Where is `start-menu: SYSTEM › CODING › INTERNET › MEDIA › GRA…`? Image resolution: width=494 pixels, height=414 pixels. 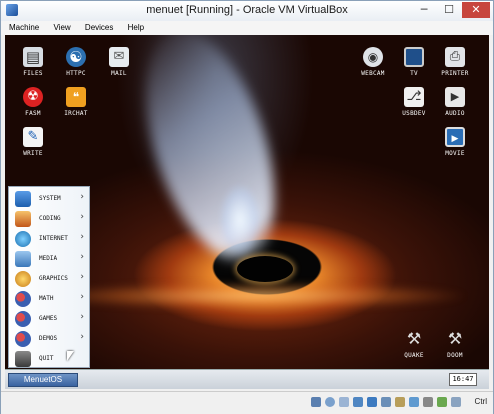 start-menu: SYSTEM › CODING › INTERNET › MEDIA › GRA… is located at coordinates (49, 277).